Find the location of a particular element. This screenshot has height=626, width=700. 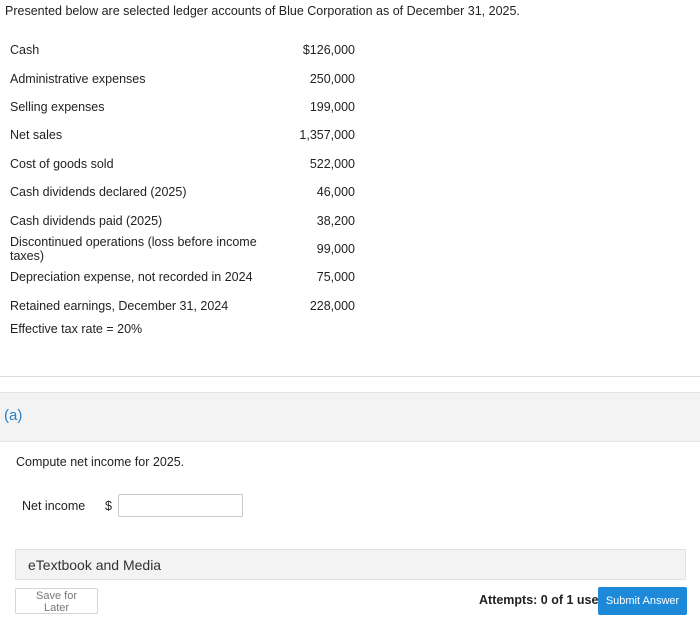

question-text: Compute net income for 2025. is located at coordinates (100, 462).